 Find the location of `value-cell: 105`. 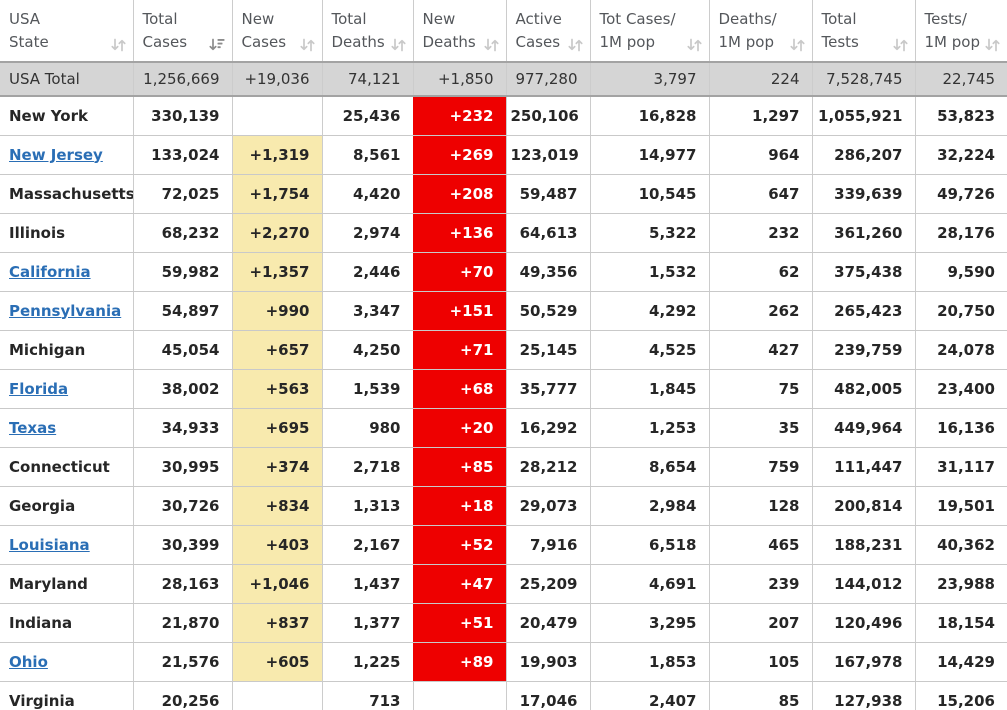

value-cell: 105 is located at coordinates (760, 662).